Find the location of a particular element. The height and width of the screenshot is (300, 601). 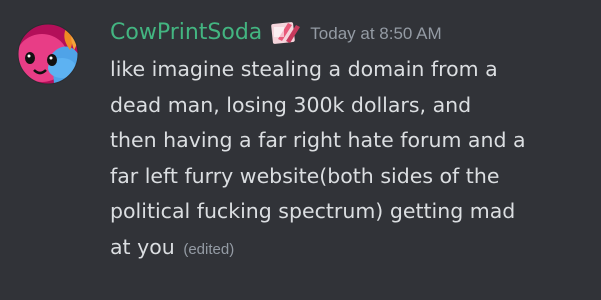

message-last-line: at you (edited) is located at coordinates (352, 249).